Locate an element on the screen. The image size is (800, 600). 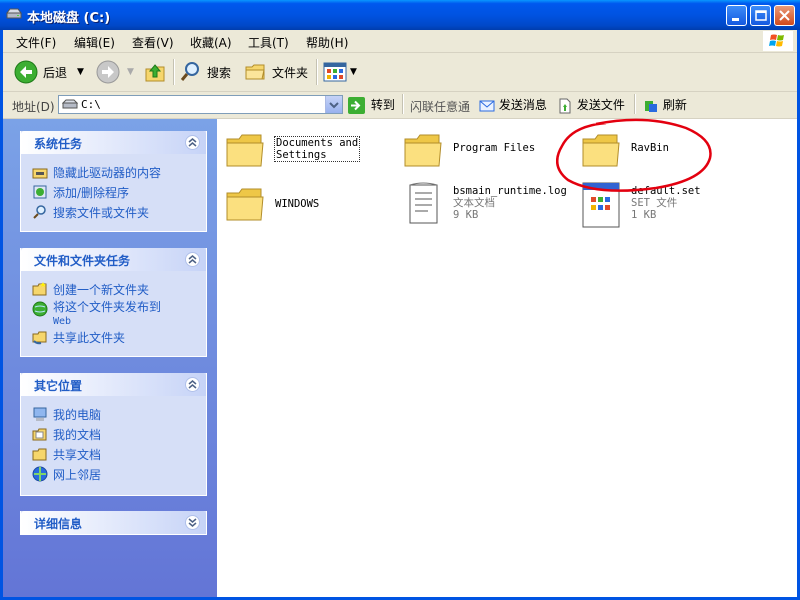
folder-program-files: Program Files is located at coordinates (478, 154).